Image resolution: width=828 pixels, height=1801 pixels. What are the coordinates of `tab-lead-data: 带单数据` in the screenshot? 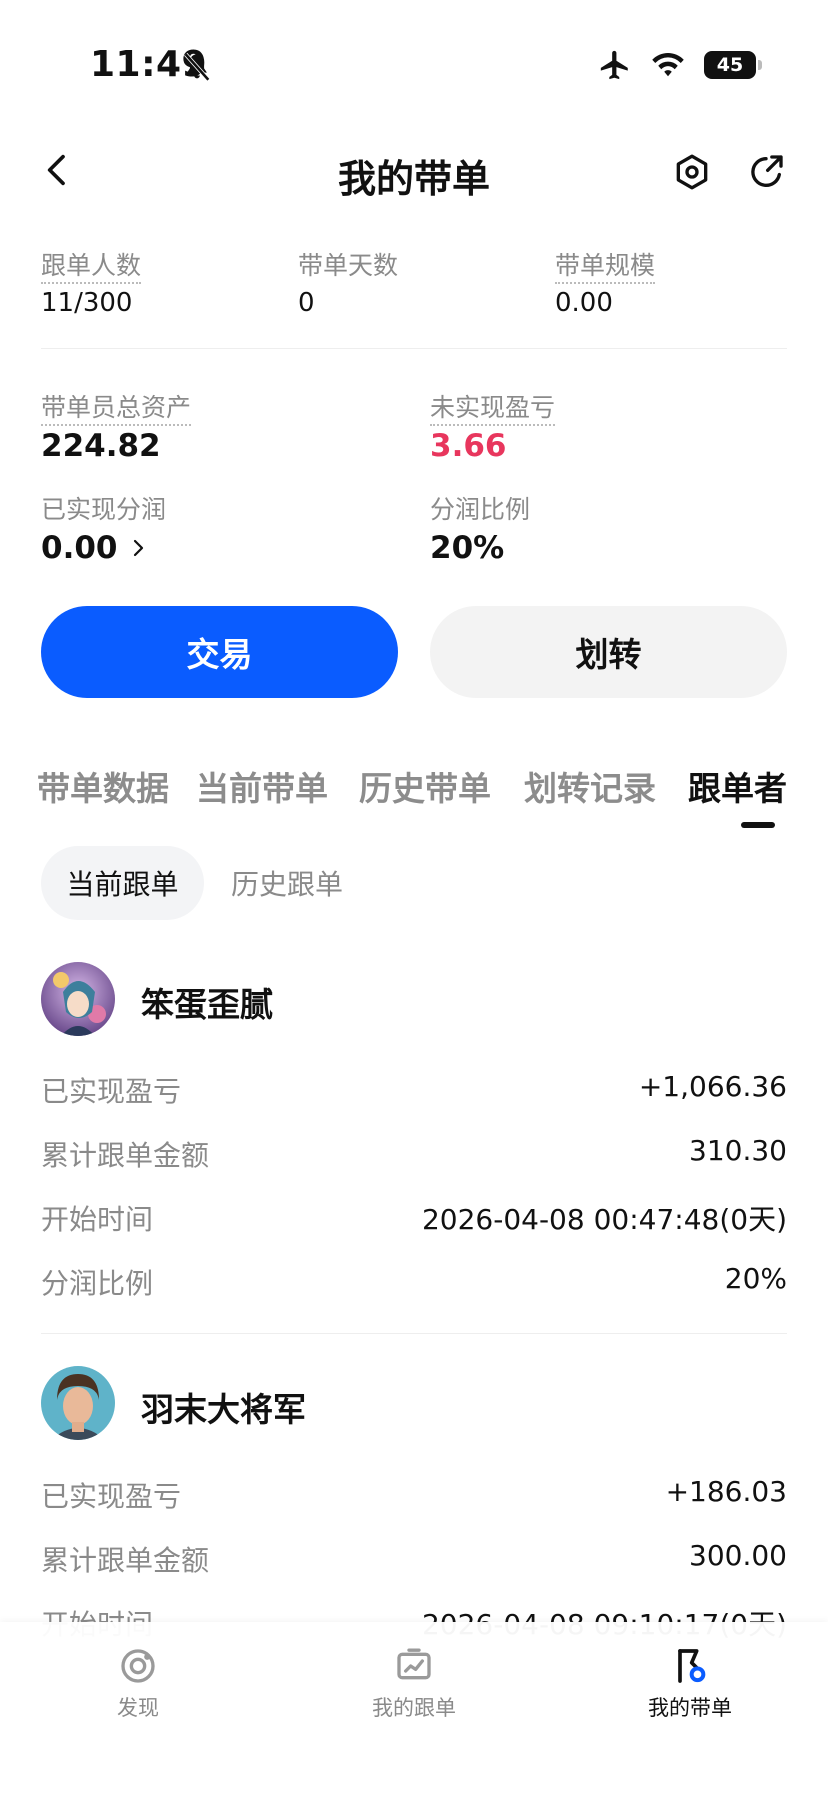 It's located at (103, 786).